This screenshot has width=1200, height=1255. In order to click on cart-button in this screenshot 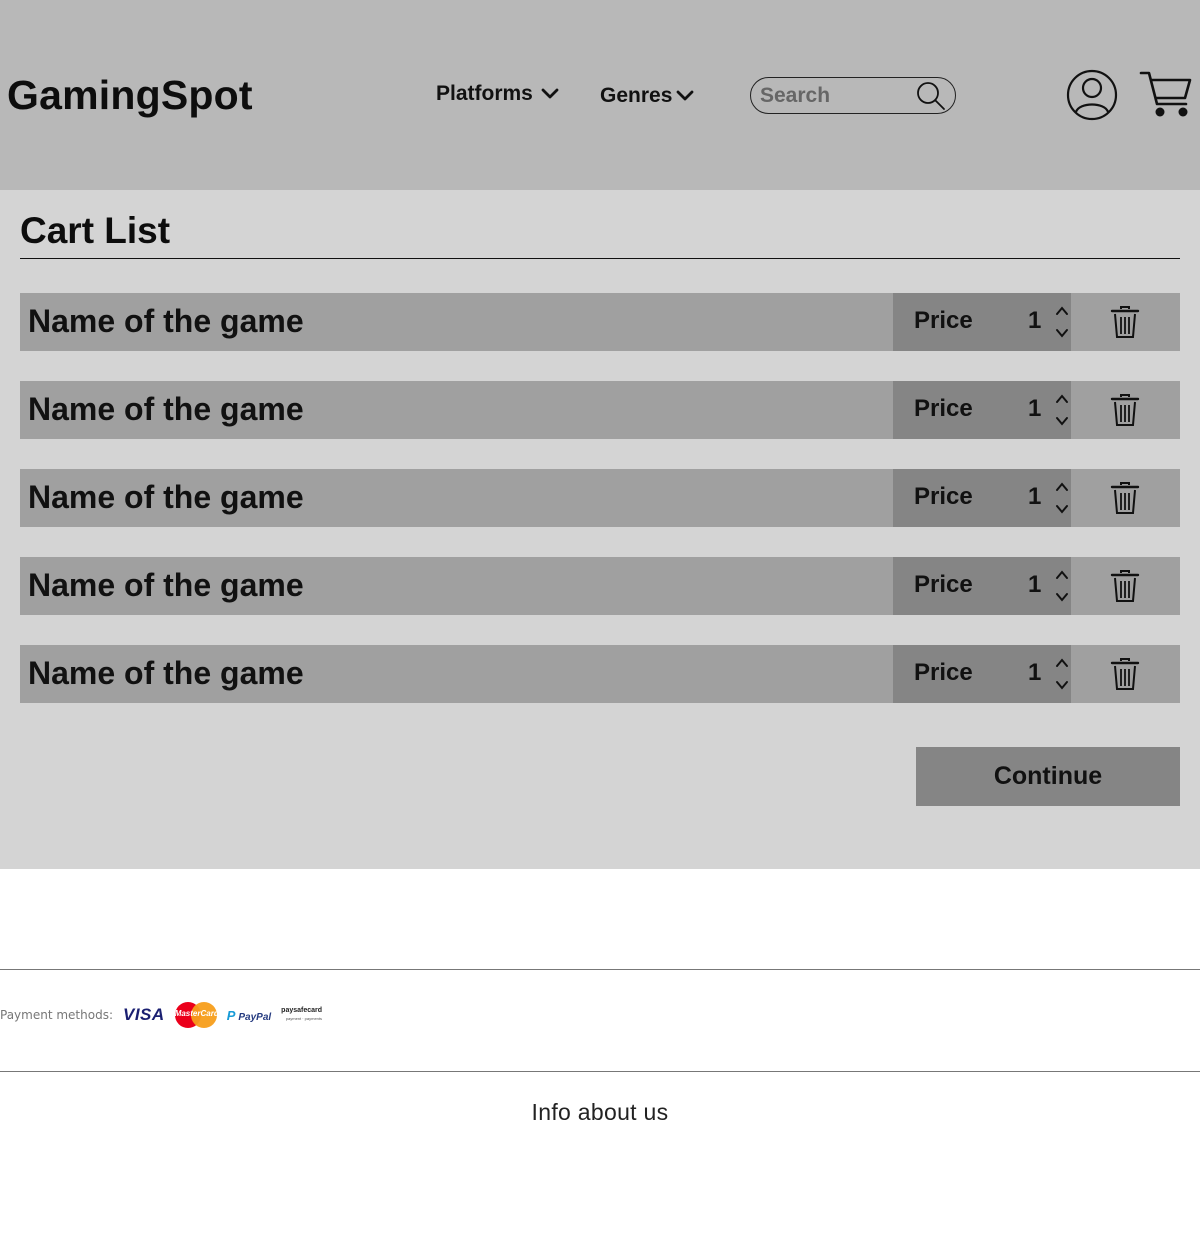, I will do `click(1166, 94)`.